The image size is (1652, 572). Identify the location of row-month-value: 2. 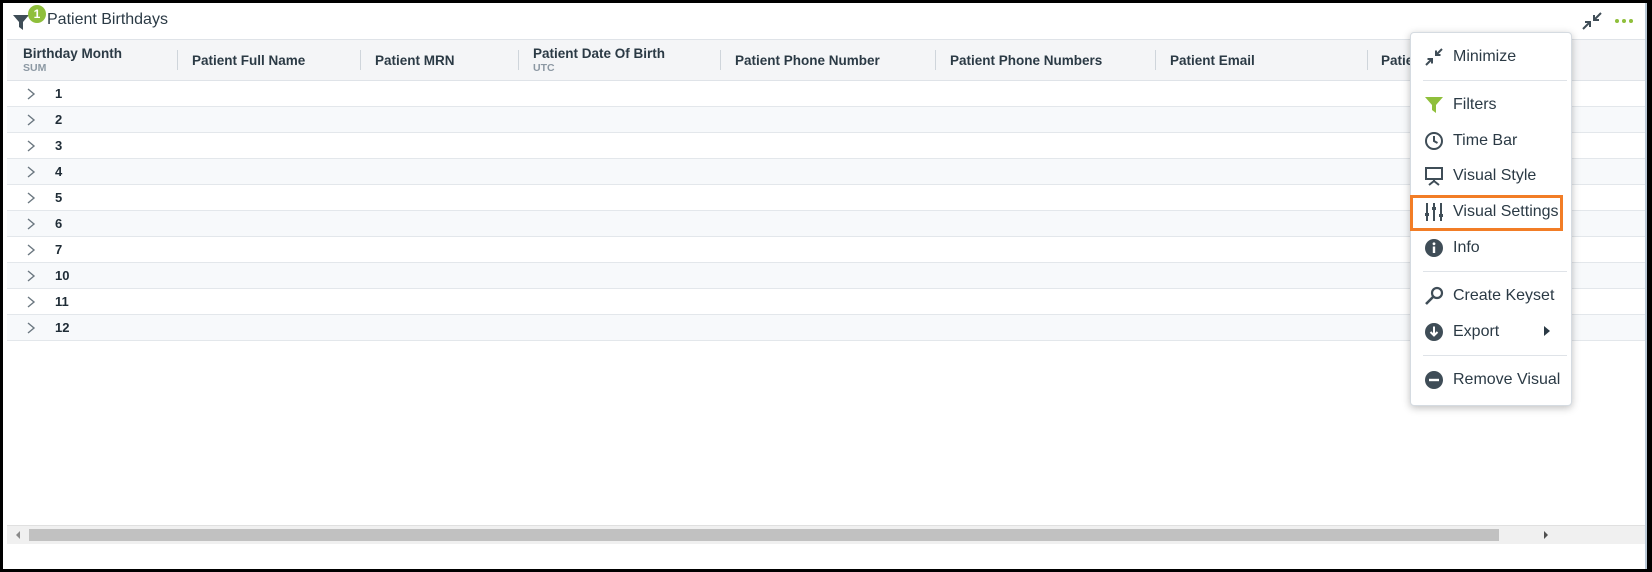
(59, 119).